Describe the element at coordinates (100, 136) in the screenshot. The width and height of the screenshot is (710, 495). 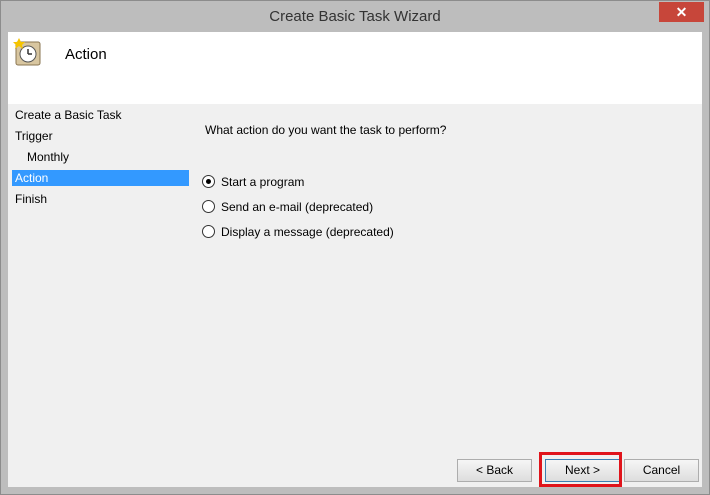
I see `step-trigger: Trigger` at that location.